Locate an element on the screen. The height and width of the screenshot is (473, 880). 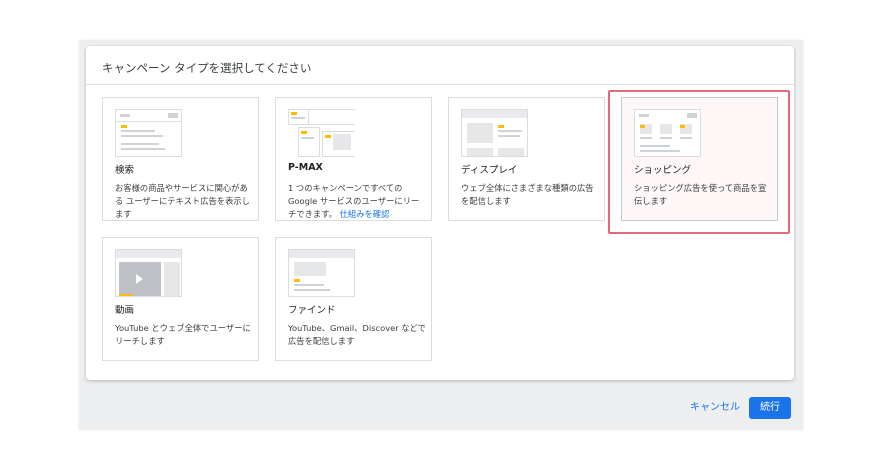
learn-more-link: 仕組みを確認 is located at coordinates (365, 214).